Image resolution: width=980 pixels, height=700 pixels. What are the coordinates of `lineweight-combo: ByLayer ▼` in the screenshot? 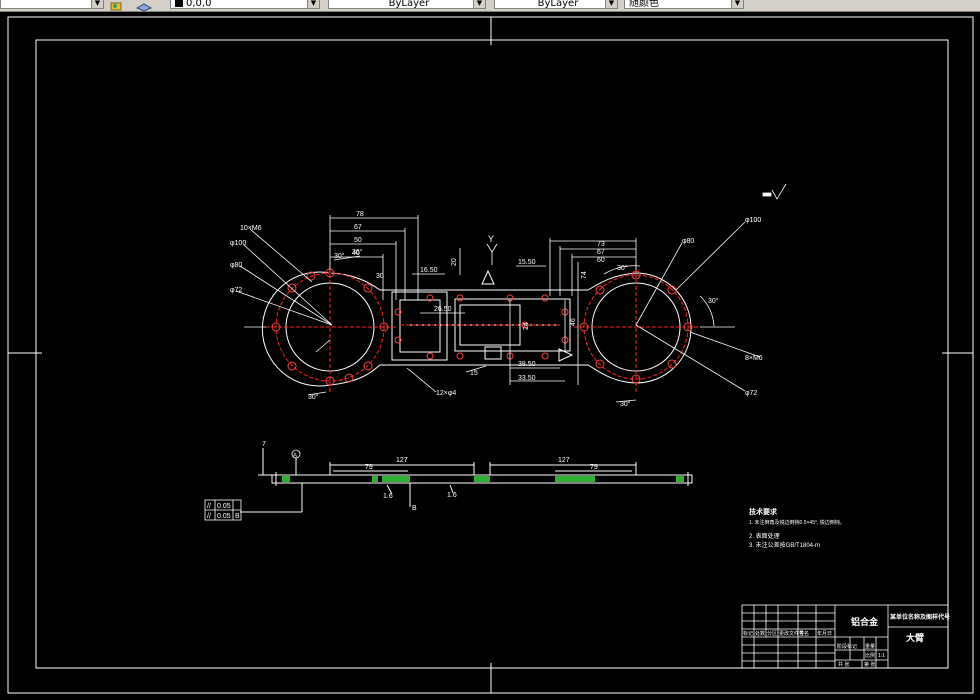 It's located at (556, 4).